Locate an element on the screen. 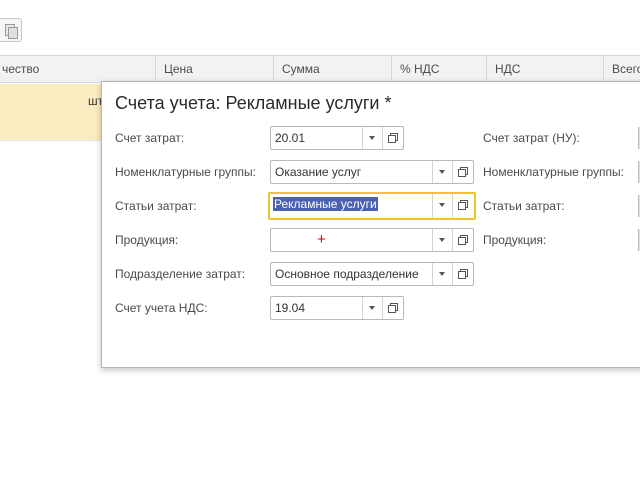 This screenshot has width=640, height=480. cost-account-field: 20.01 is located at coordinates (337, 138).